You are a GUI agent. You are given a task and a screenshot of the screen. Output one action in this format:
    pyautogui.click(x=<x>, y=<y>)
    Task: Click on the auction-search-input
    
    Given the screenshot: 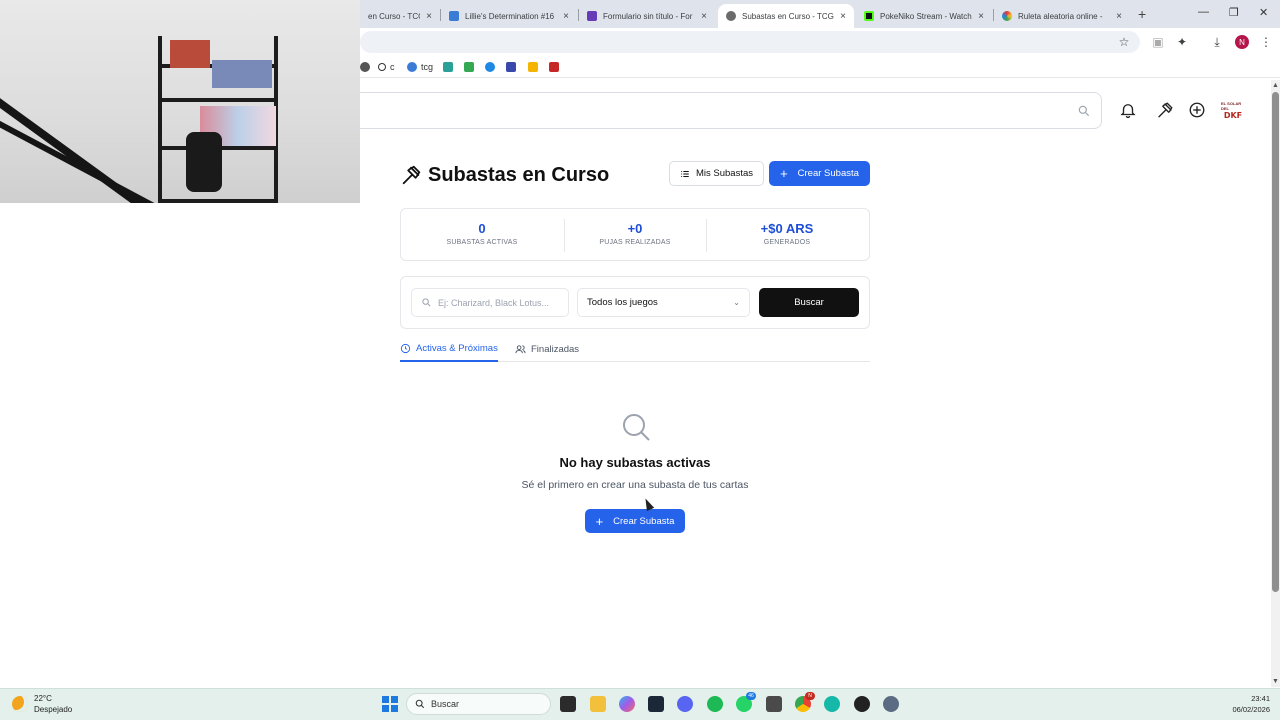 What is the action you would take?
    pyautogui.click(x=503, y=302)
    